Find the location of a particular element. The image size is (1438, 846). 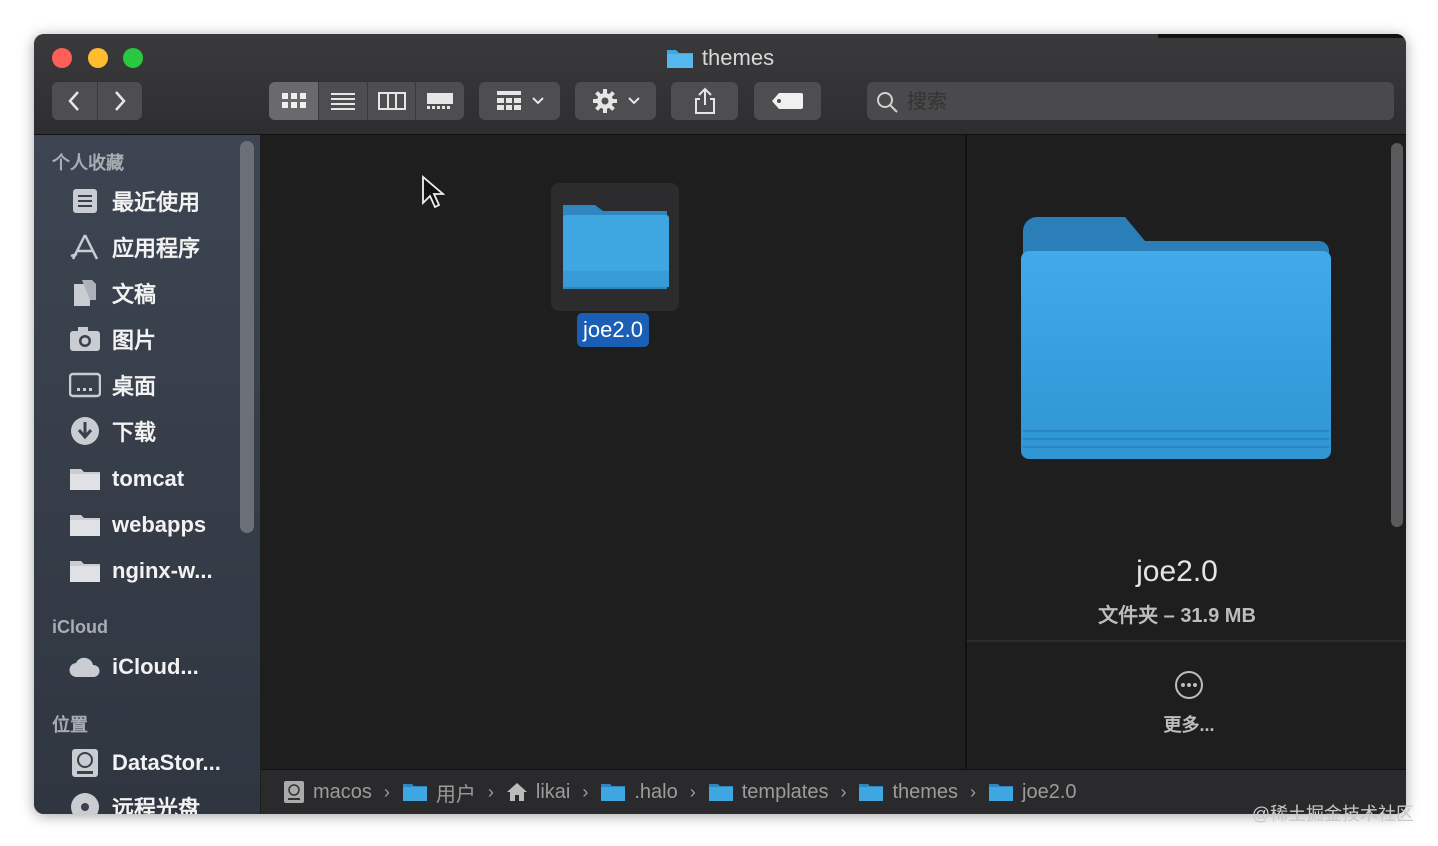

preview-scrollbar is located at coordinates (1397, 335).